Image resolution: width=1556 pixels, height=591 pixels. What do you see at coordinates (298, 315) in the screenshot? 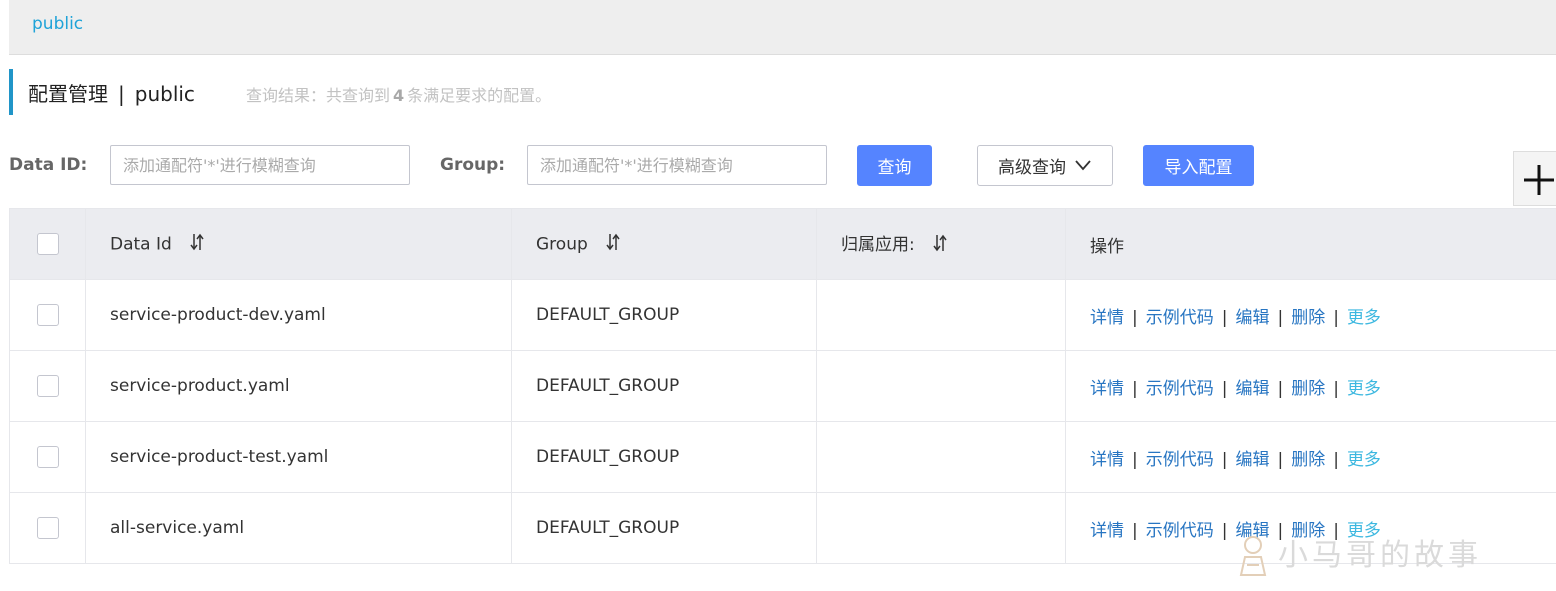
I see `data-id-cell: service-product-dev.yaml` at bounding box center [298, 315].